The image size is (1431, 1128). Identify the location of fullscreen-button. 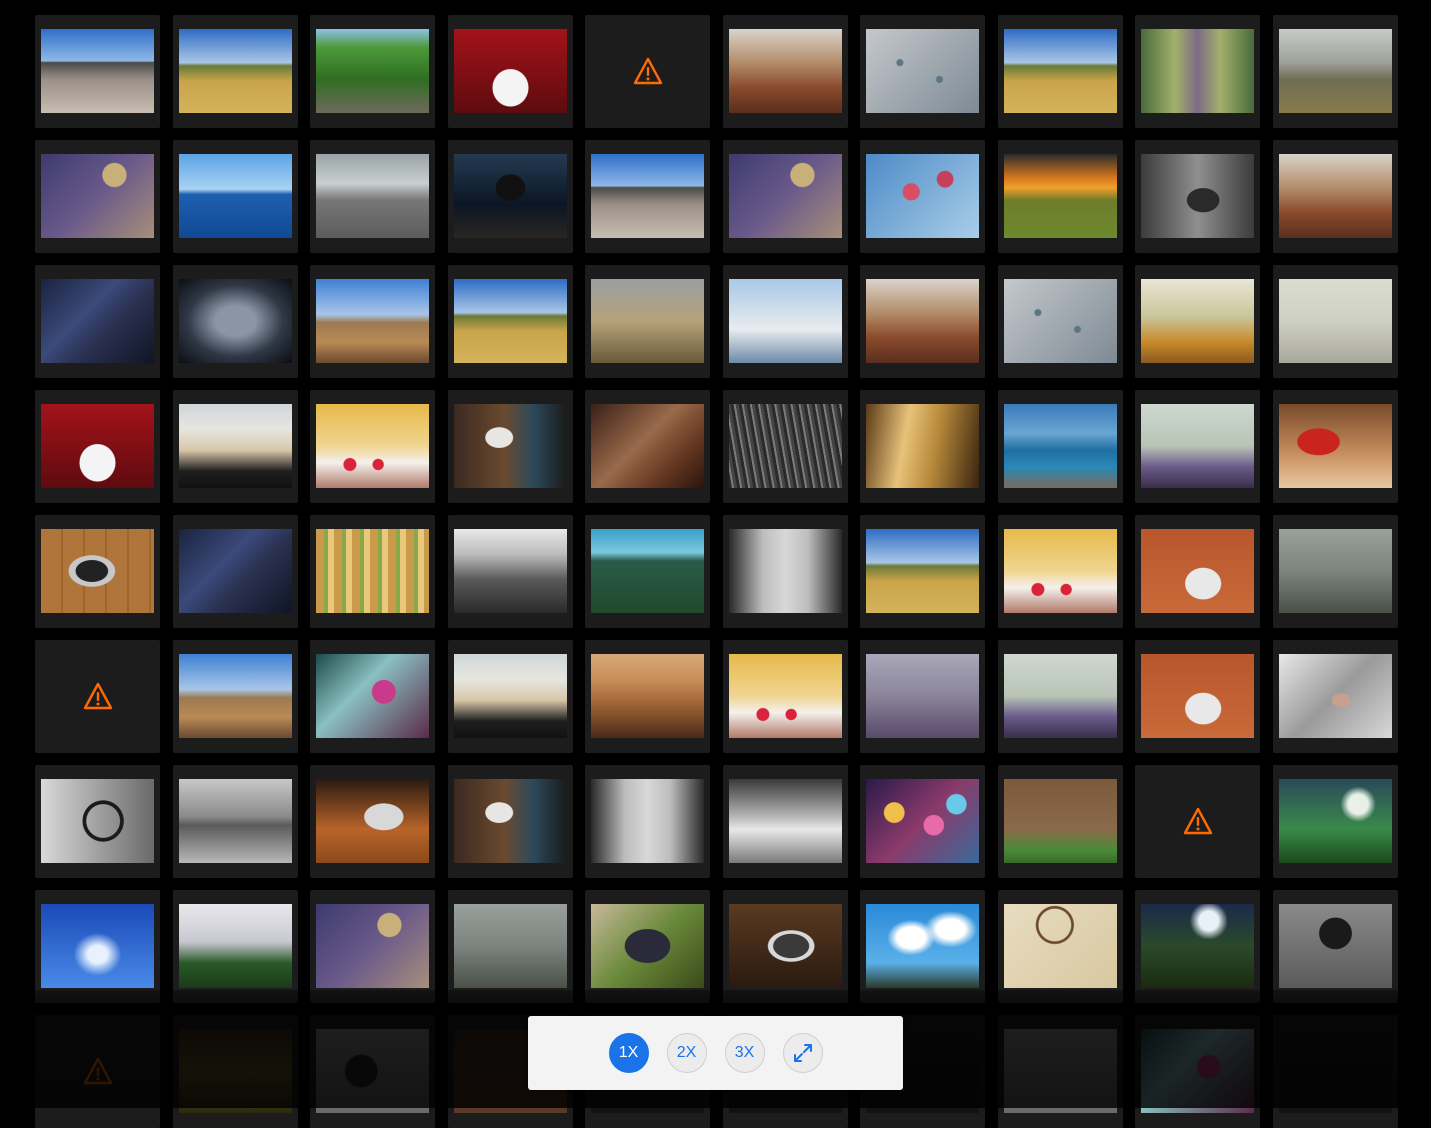
(802, 1053).